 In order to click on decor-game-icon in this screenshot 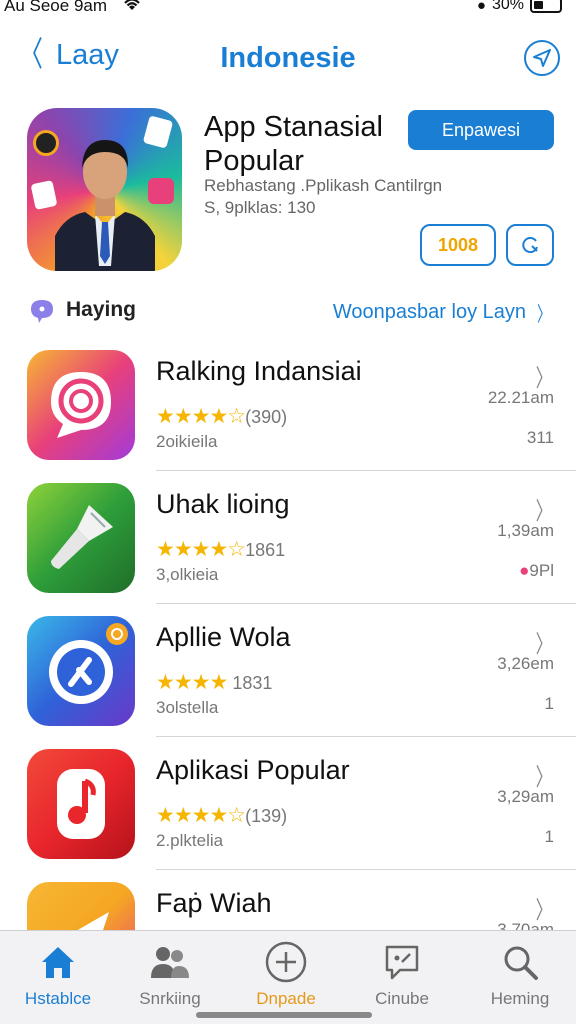, I will do `click(161, 191)`.